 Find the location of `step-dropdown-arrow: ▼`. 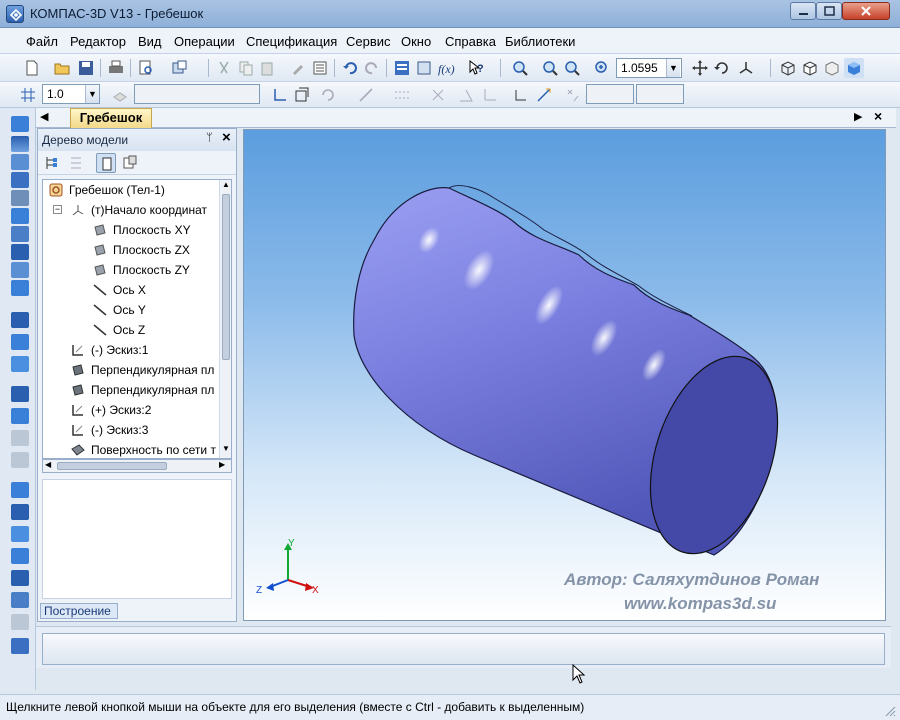

step-dropdown-arrow: ▼ is located at coordinates (92, 94).